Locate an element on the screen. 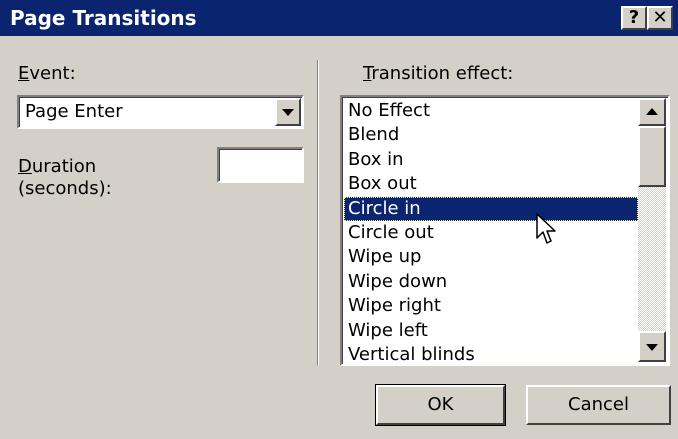  scroll-thumb is located at coordinates (652, 156).